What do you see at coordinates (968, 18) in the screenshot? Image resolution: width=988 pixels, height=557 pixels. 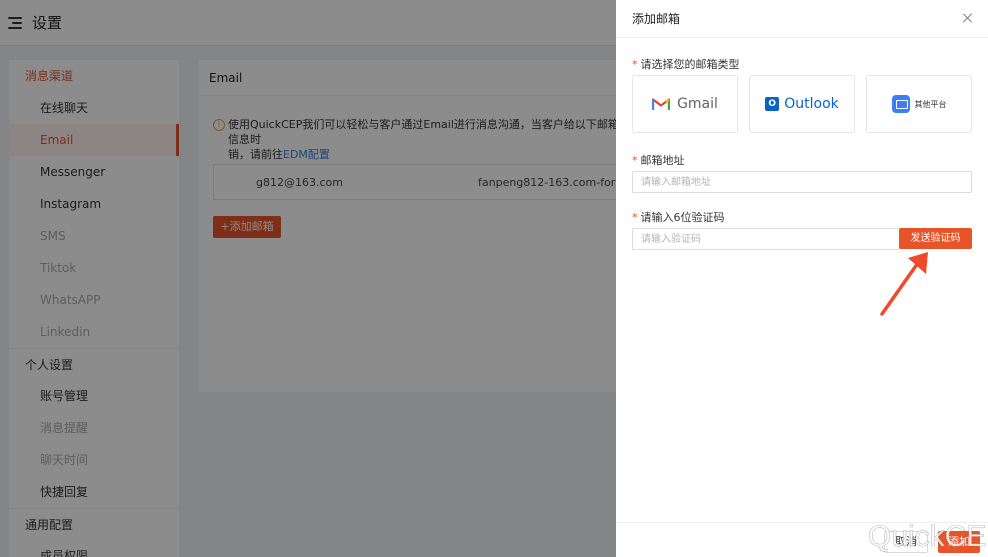 I see `close-icon` at bounding box center [968, 18].